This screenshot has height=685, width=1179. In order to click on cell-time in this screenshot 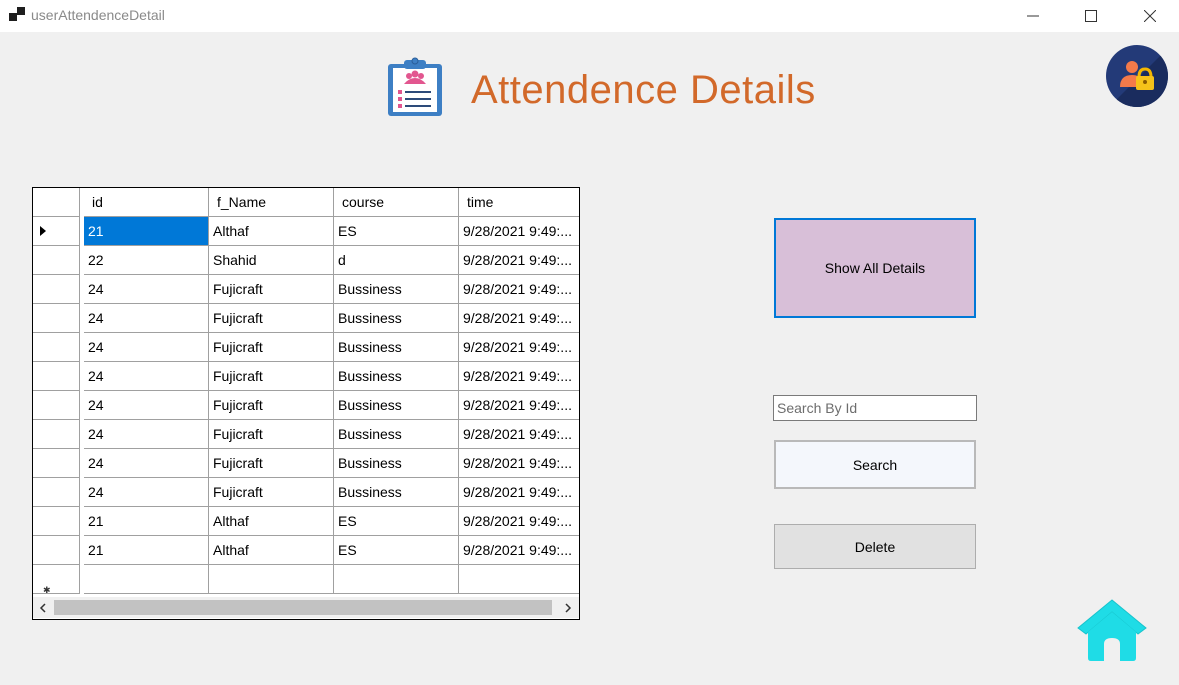, I will do `click(519, 579)`.